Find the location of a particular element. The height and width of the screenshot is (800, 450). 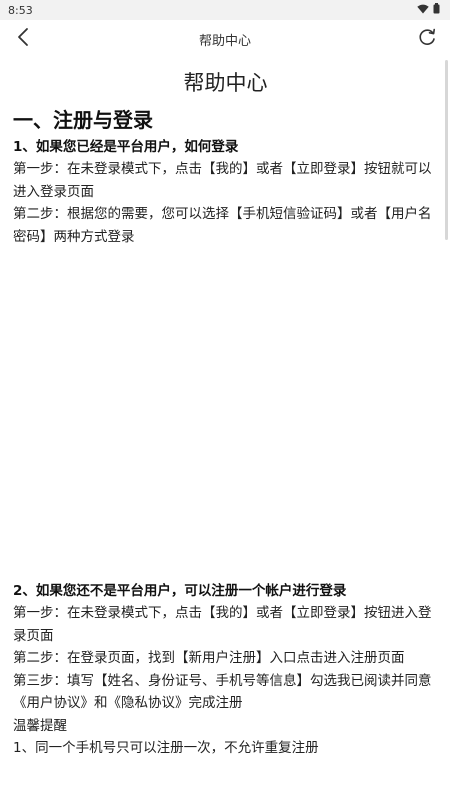

tip-1: 1、同一个手机号只可以注册一次，不允许重复注册 is located at coordinates (166, 748).